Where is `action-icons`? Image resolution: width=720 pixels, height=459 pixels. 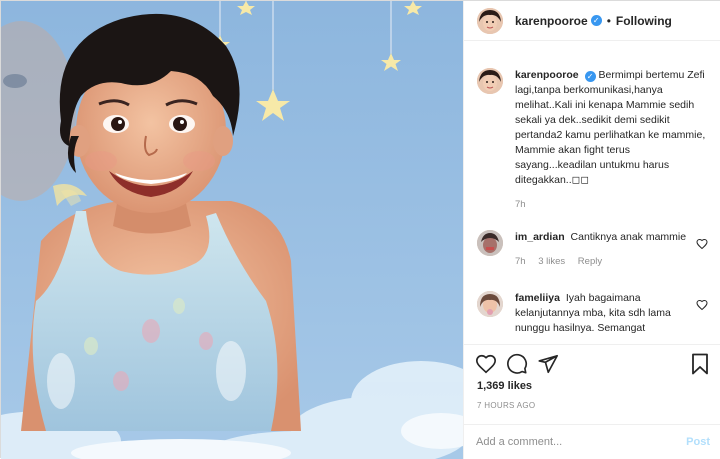 action-icons is located at coordinates (521, 364).